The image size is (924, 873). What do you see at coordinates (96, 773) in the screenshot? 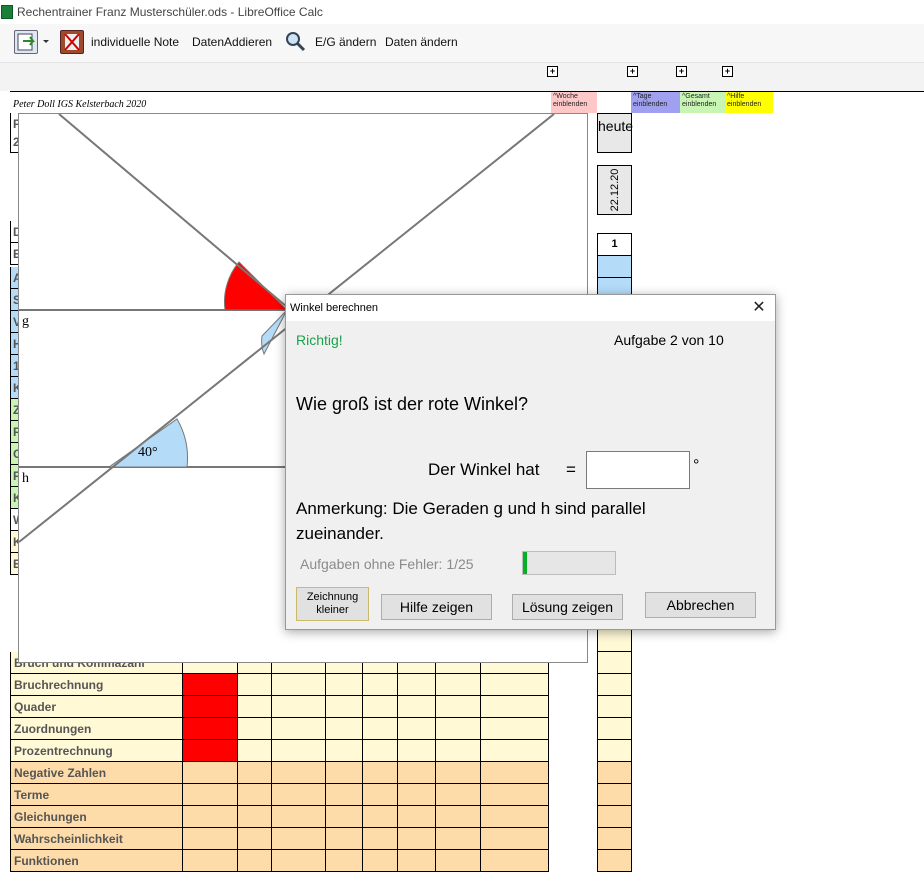
I see `subject-label: Negative Zahlen` at bounding box center [96, 773].